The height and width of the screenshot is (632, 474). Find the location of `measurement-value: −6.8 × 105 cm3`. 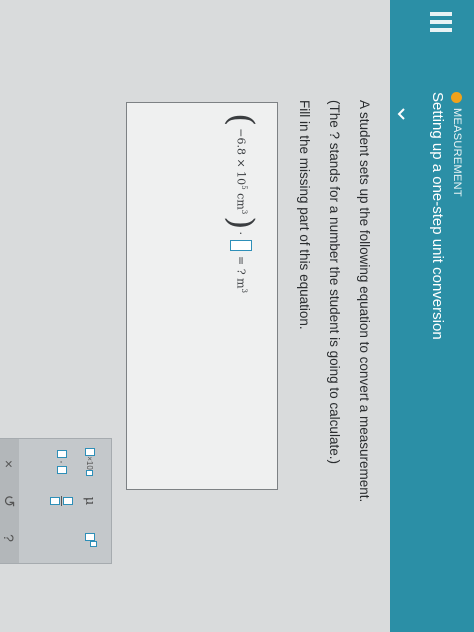

measurement-value: −6.8 × 105 cm3 is located at coordinates (241, 171).